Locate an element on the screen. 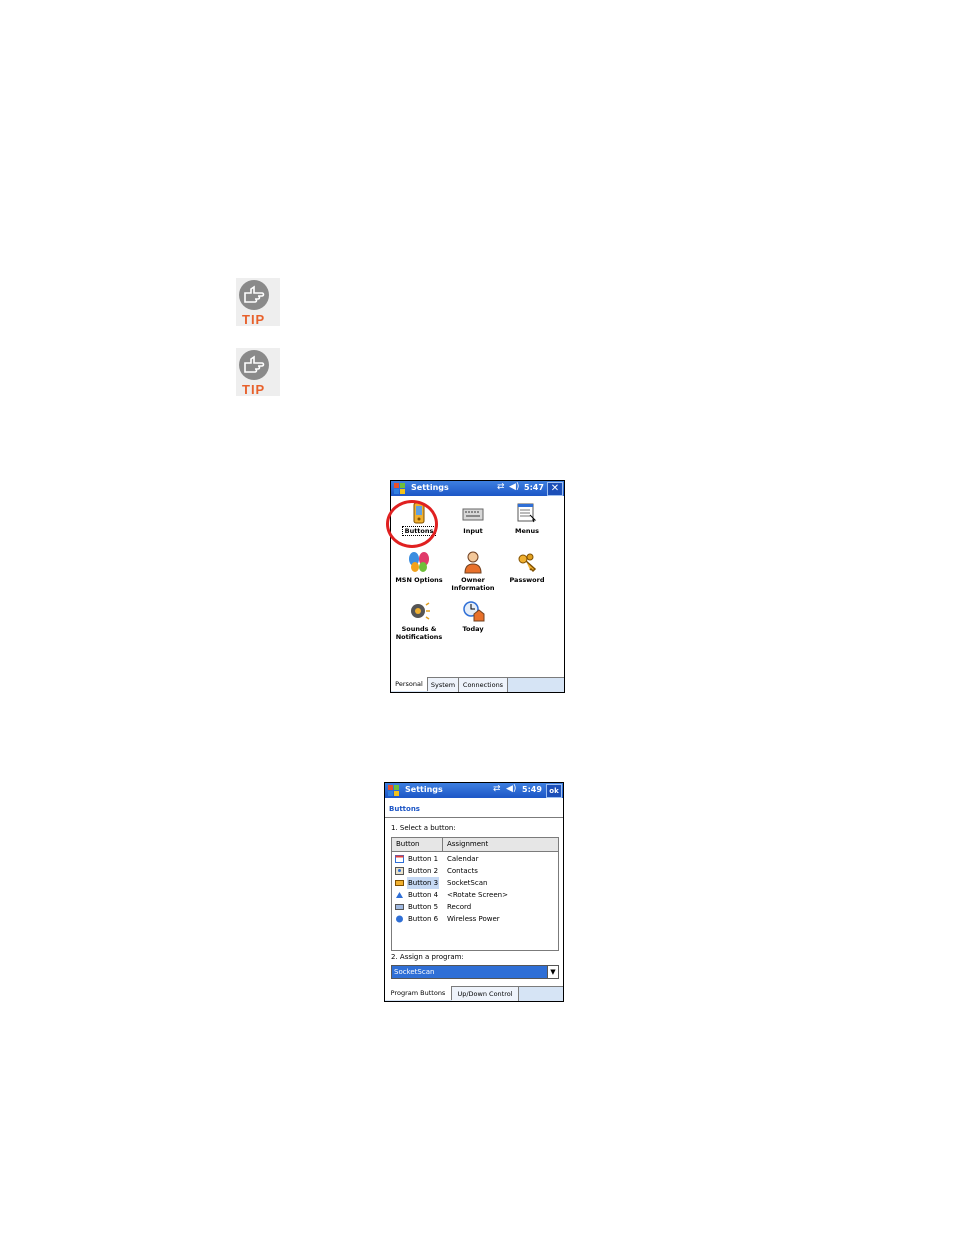 This screenshot has width=954, height=1235. tab-system: System is located at coordinates (443, 684).